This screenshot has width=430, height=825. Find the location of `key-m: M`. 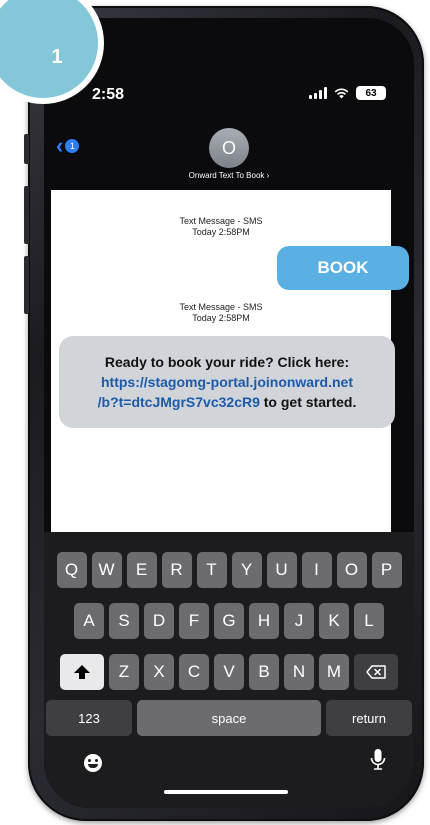

key-m: M is located at coordinates (334, 672).